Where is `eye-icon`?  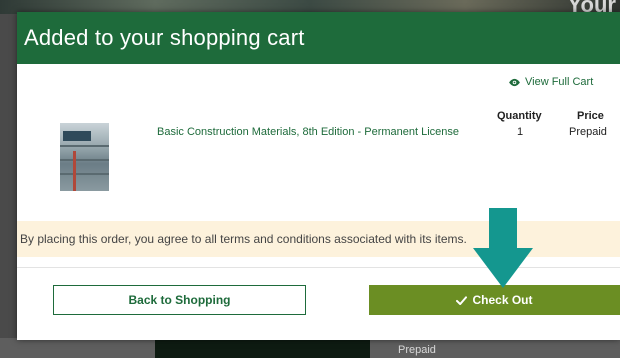 eye-icon is located at coordinates (514, 82).